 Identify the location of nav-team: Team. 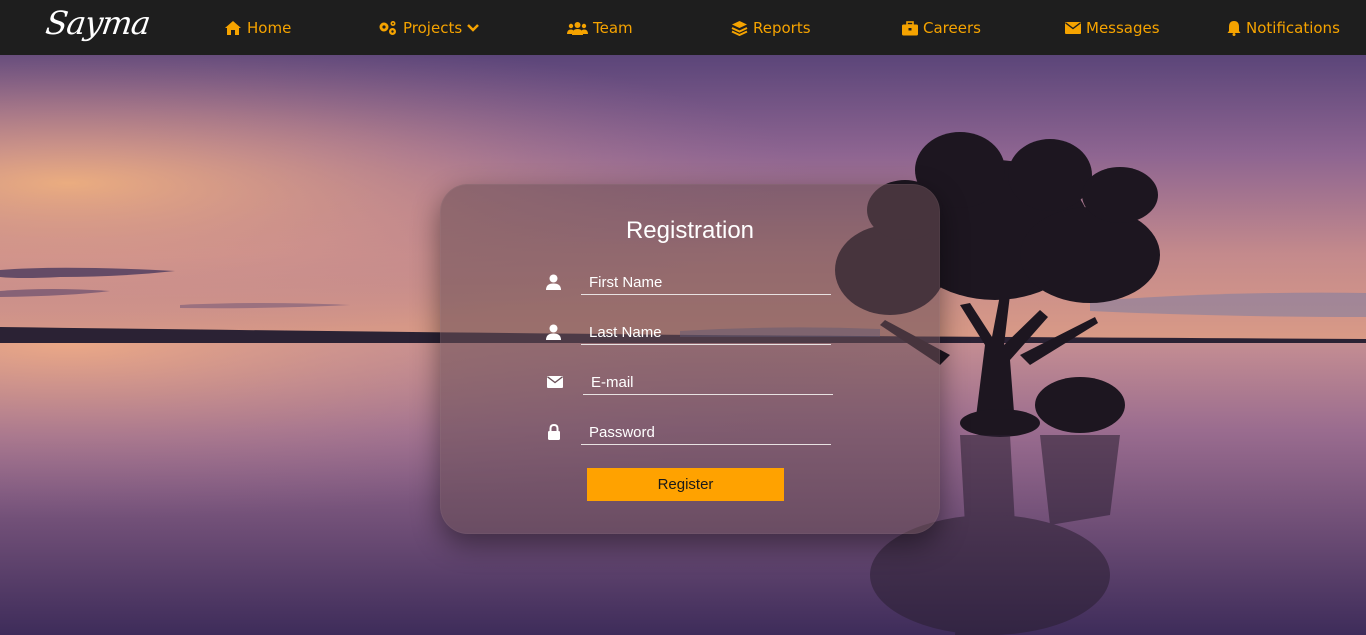
(600, 28).